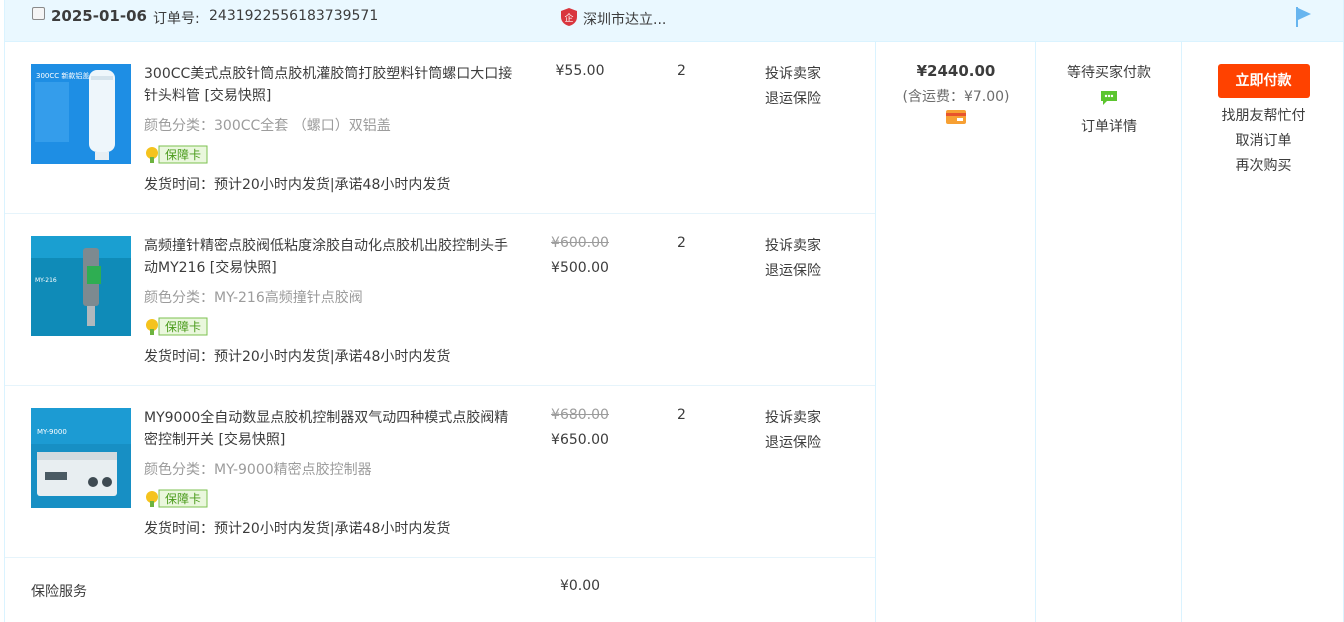 This screenshot has width=1344, height=622. Describe the element at coordinates (99, 16) in the screenshot. I see `order-date: 2025-01-06` at that location.